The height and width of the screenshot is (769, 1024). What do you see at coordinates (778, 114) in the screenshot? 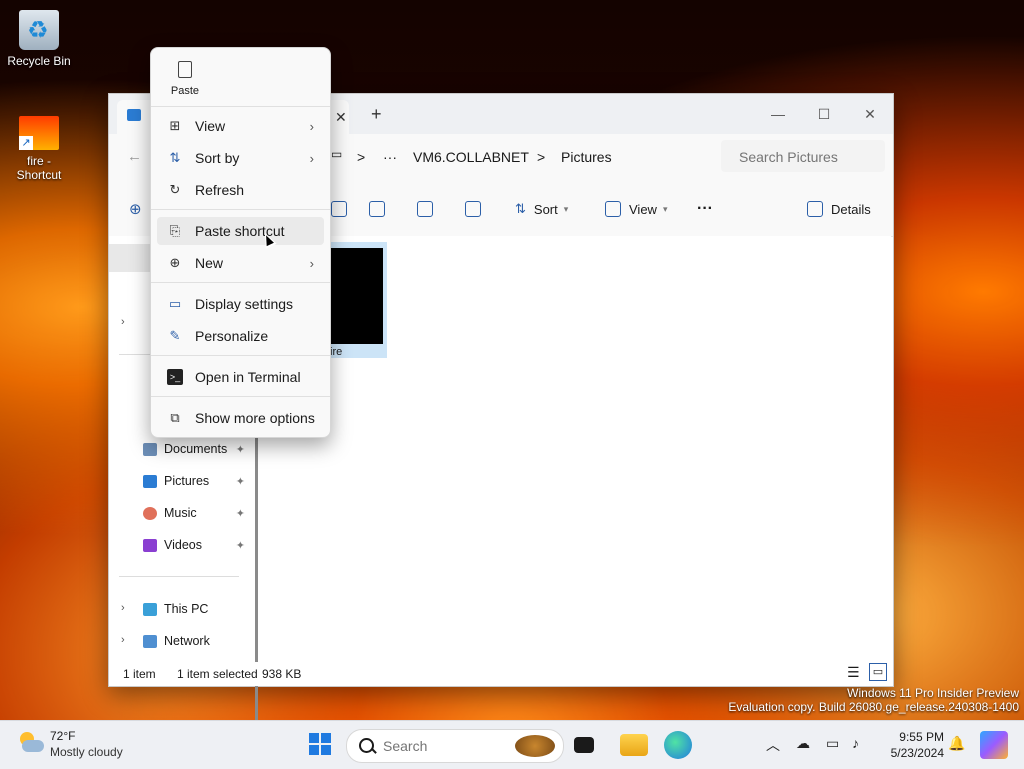
I see `minimize-button: —` at bounding box center [778, 114].